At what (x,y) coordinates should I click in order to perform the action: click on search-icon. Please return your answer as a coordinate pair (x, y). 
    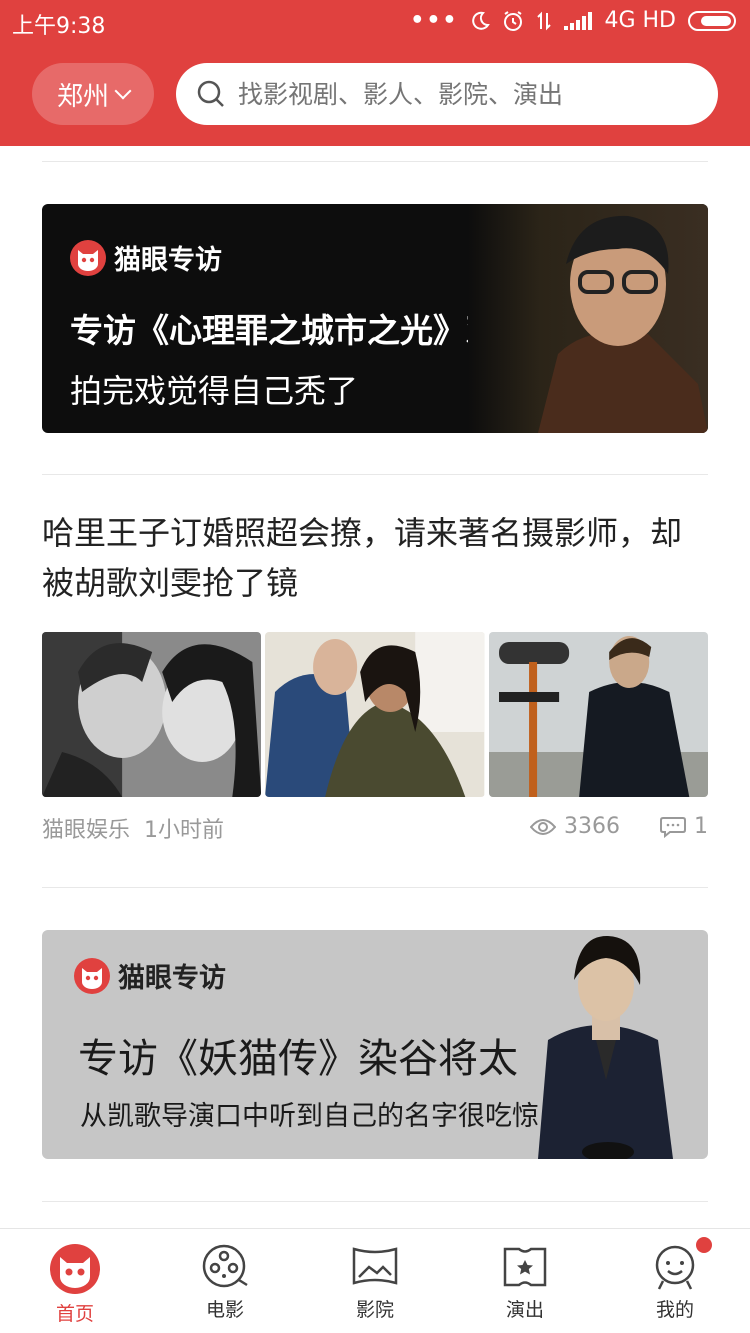
    Looking at the image, I should click on (210, 93).